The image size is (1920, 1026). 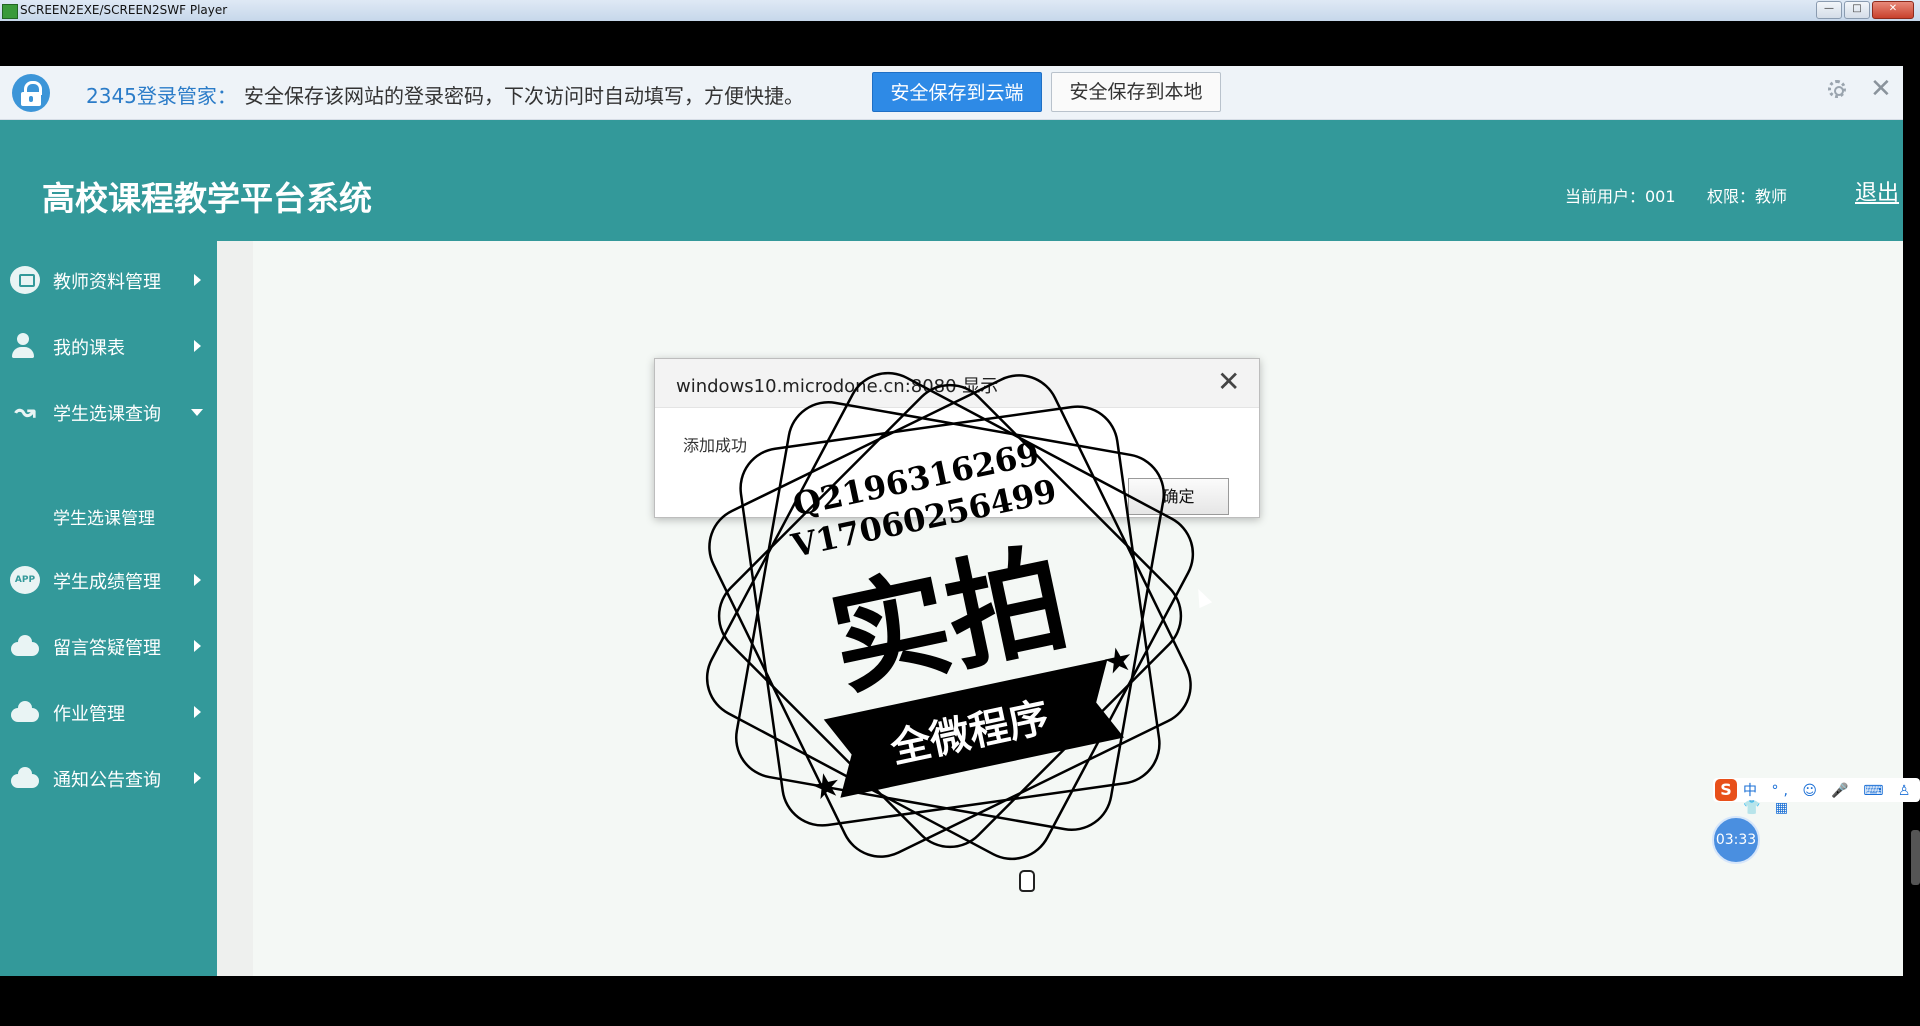 What do you see at coordinates (161, 96) in the screenshot?
I see `password-manager-brand: 2345登录管家：` at bounding box center [161, 96].